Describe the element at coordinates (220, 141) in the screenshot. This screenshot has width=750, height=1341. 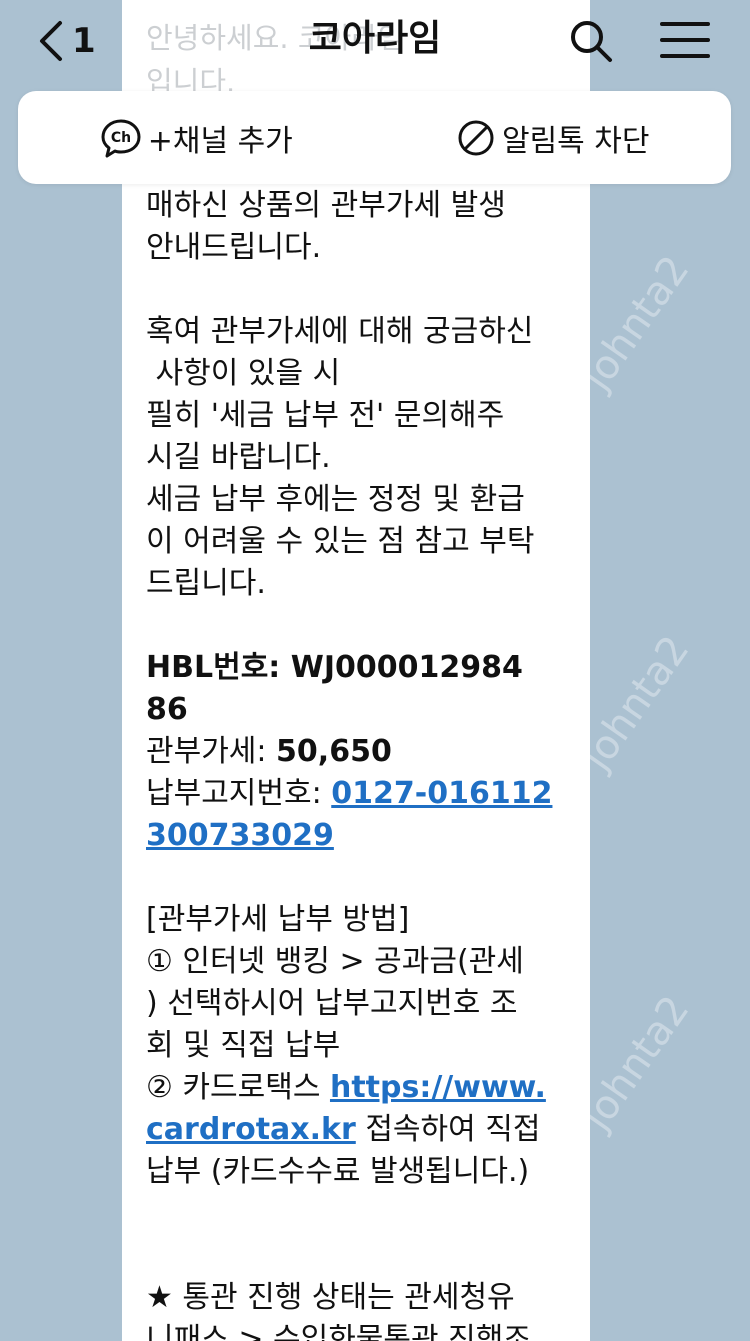
I see `add-channel-label: +채널 추가` at that location.